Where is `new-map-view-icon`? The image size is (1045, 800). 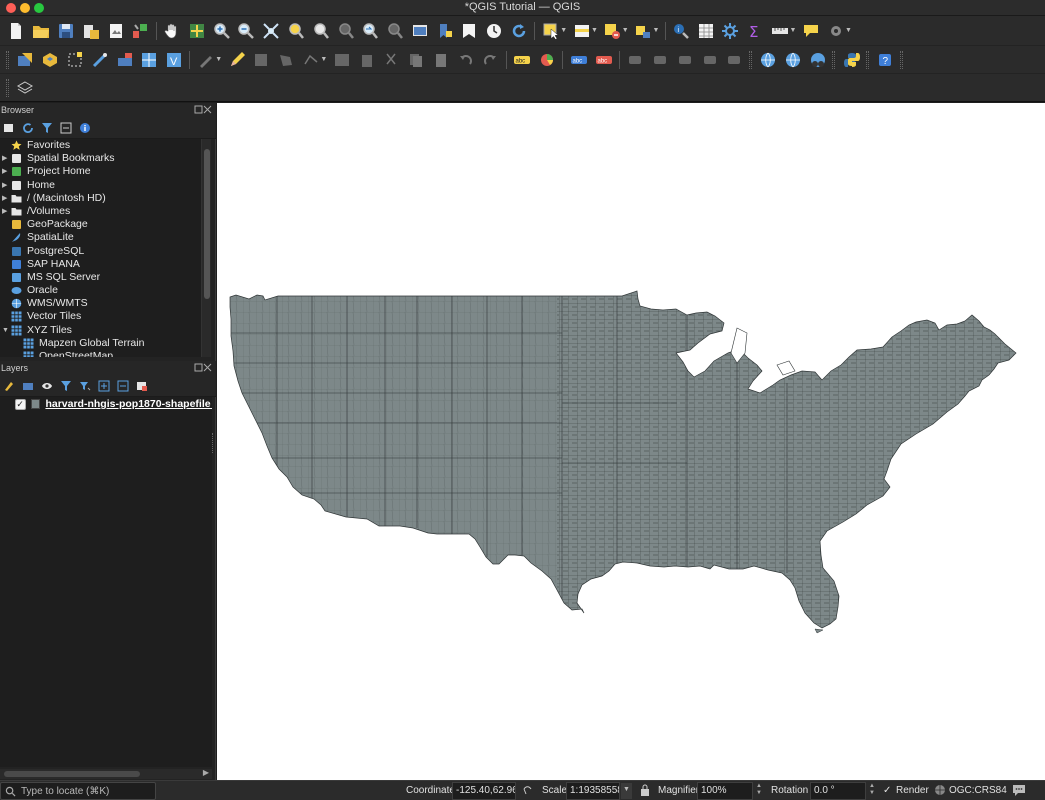
new-map-view-icon is located at coordinates (420, 31).